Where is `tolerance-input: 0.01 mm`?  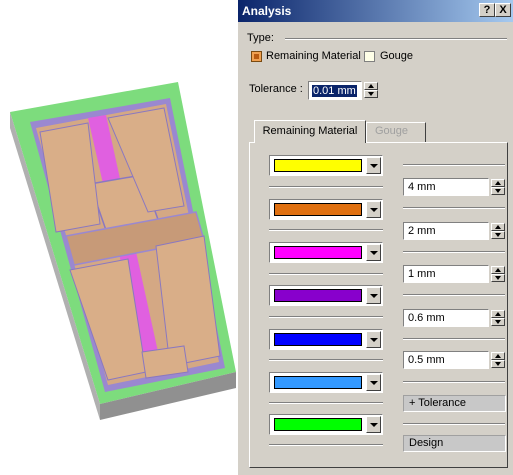 tolerance-input: 0.01 mm is located at coordinates (335, 90).